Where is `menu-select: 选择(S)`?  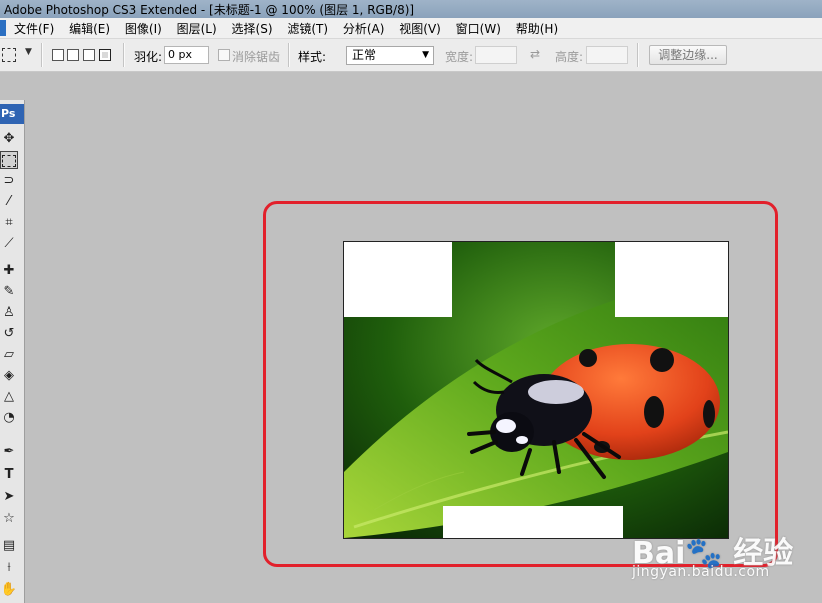 menu-select: 选择(S) is located at coordinates (252, 28).